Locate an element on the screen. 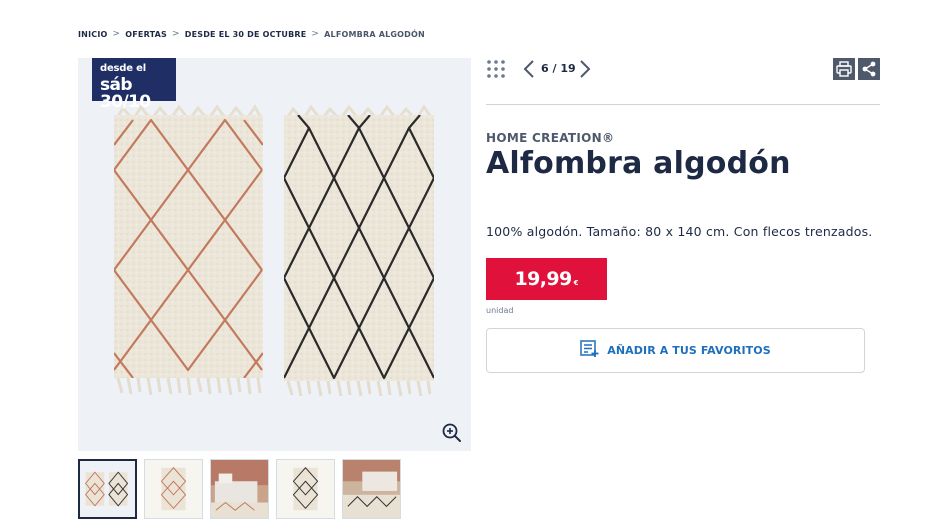 The height and width of the screenshot is (524, 947). product-title: Alfombra algodón is located at coordinates (638, 163).